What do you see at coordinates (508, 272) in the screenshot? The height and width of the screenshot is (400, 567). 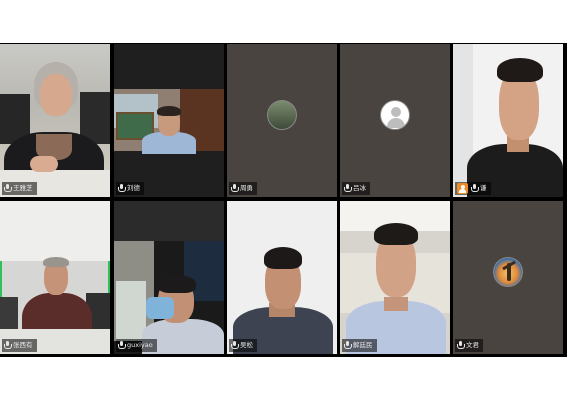 I see `moon-avatar-icon` at bounding box center [508, 272].